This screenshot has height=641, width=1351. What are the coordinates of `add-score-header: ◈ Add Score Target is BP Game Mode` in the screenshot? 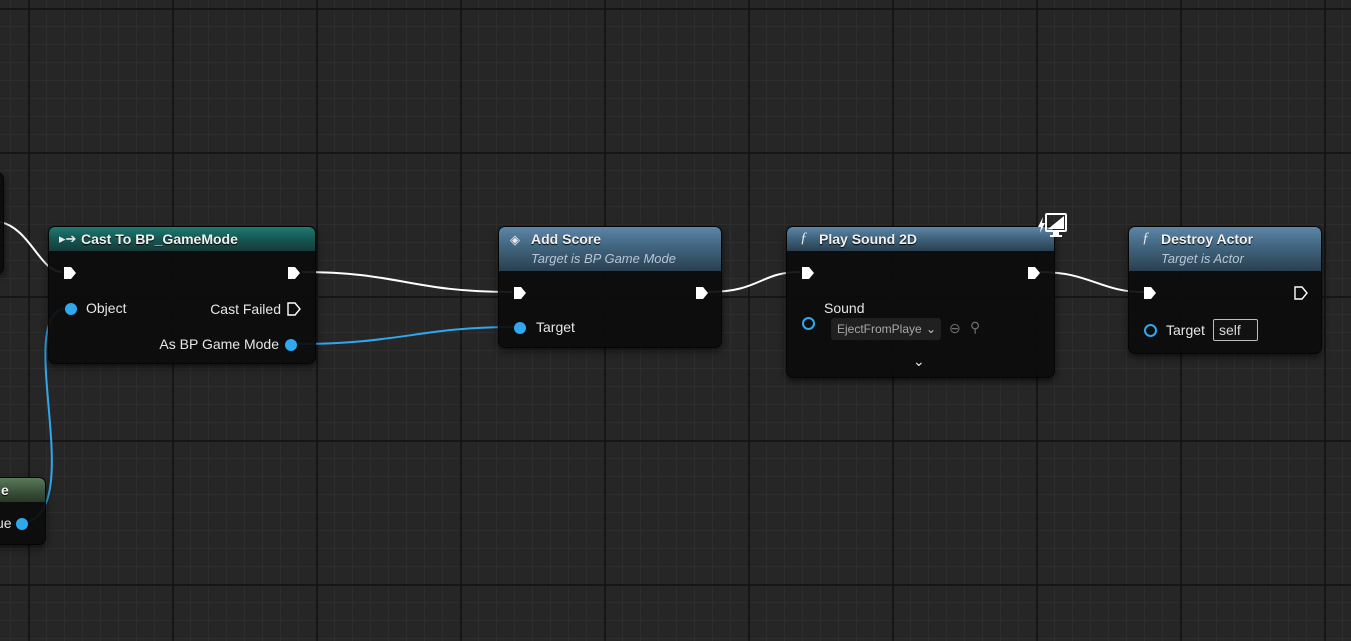 It's located at (610, 249).